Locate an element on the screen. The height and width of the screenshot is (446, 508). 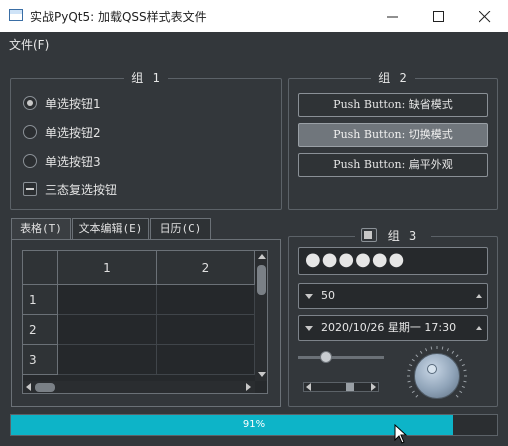
minimize-button is located at coordinates (393, 16).